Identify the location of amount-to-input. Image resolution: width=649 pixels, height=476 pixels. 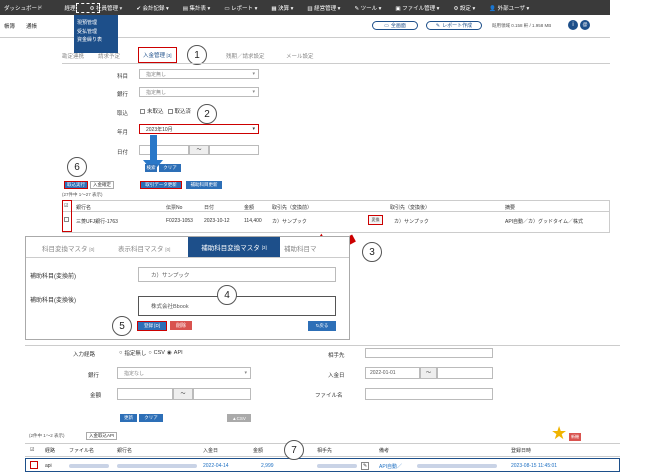
(222, 394).